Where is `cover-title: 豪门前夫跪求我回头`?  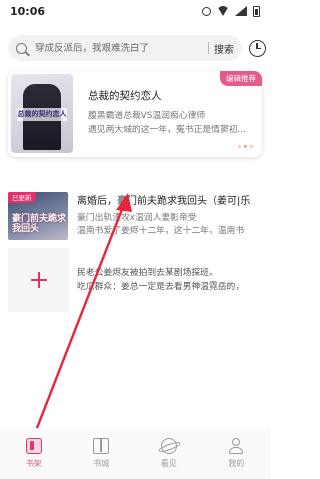
cover-title: 豪门前夫跪求我回头 is located at coordinates (39, 224).